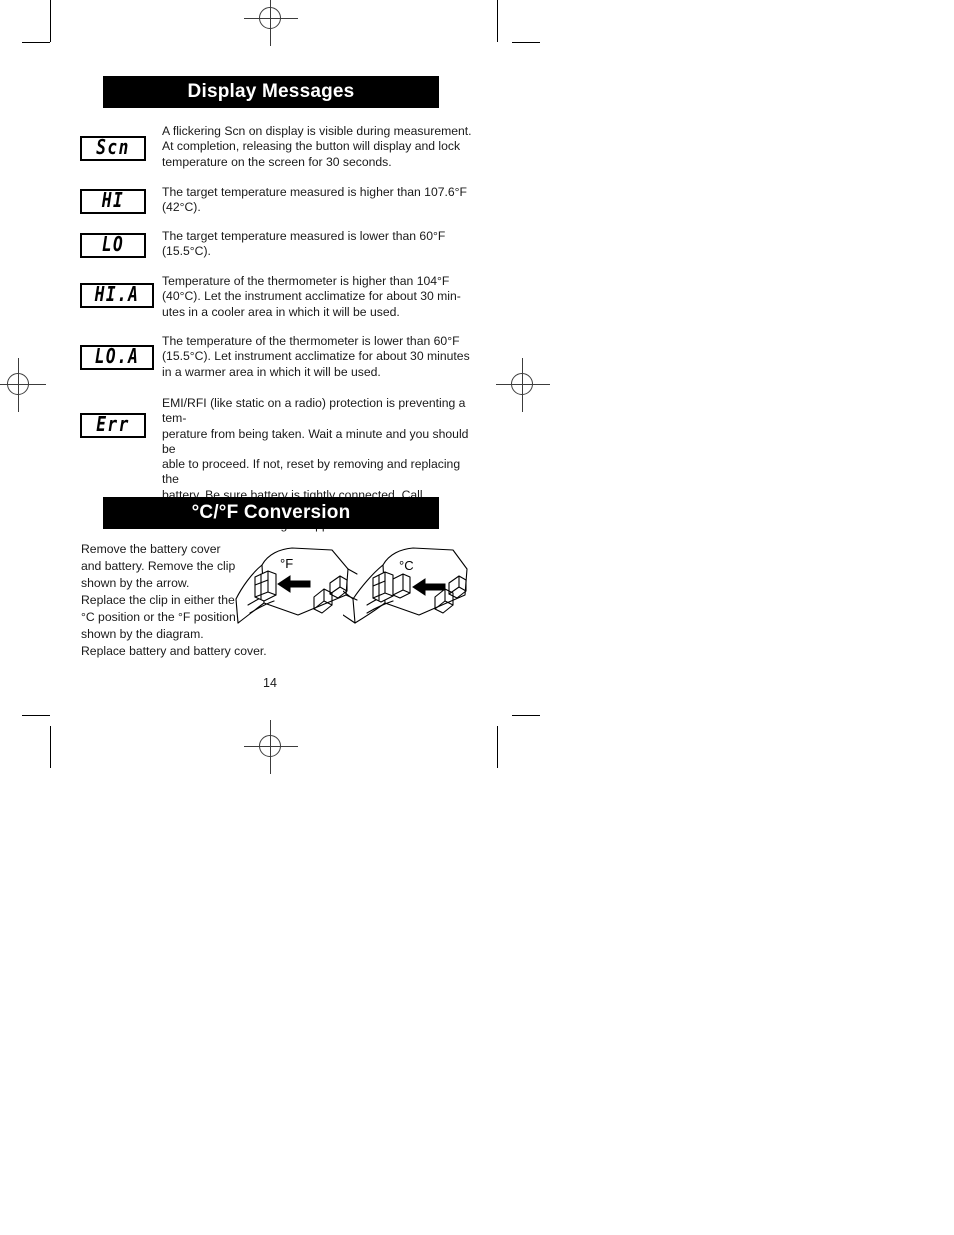 This screenshot has height=1235, width=954. What do you see at coordinates (271, 513) in the screenshot?
I see `section-header-cf-conversion: °C/°F Conversion` at bounding box center [271, 513].